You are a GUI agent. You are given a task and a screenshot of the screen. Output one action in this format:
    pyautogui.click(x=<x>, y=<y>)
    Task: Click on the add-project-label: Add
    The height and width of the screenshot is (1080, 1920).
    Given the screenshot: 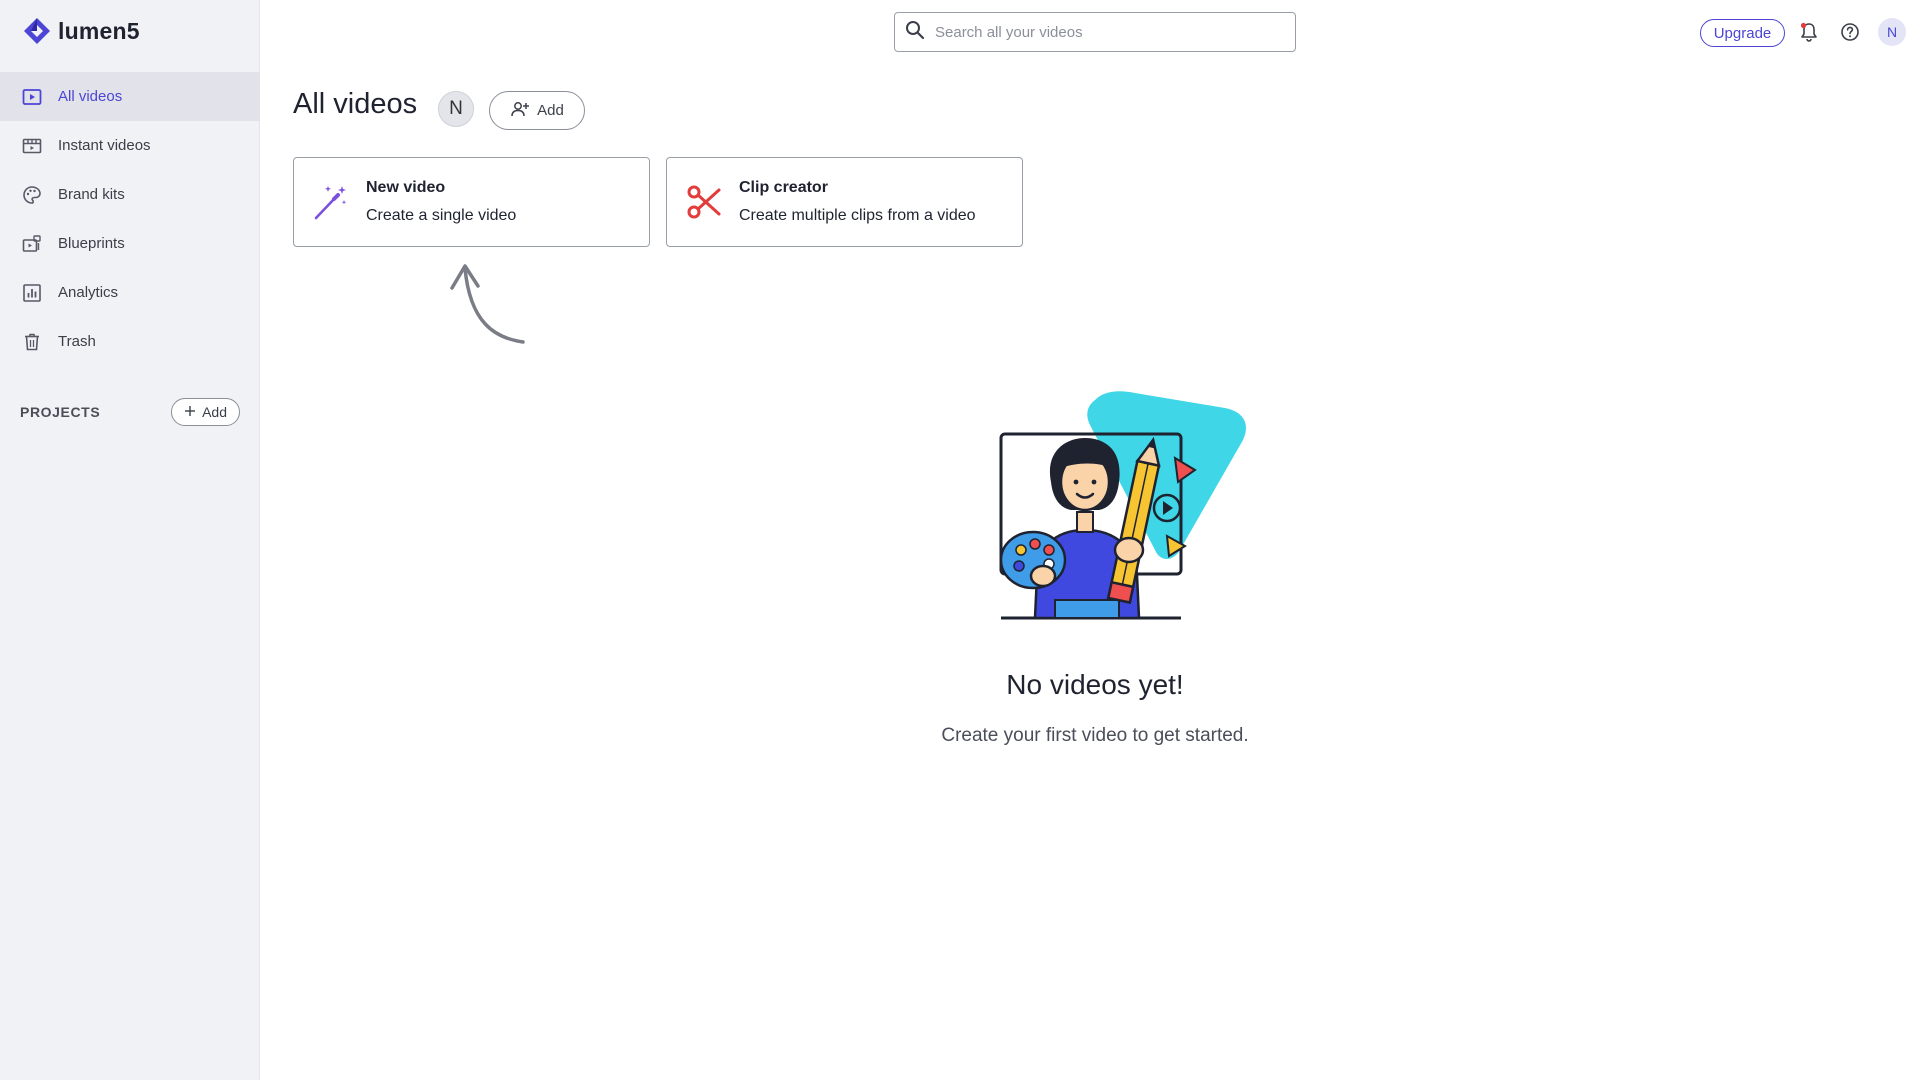 What is the action you would take?
    pyautogui.click(x=214, y=412)
    